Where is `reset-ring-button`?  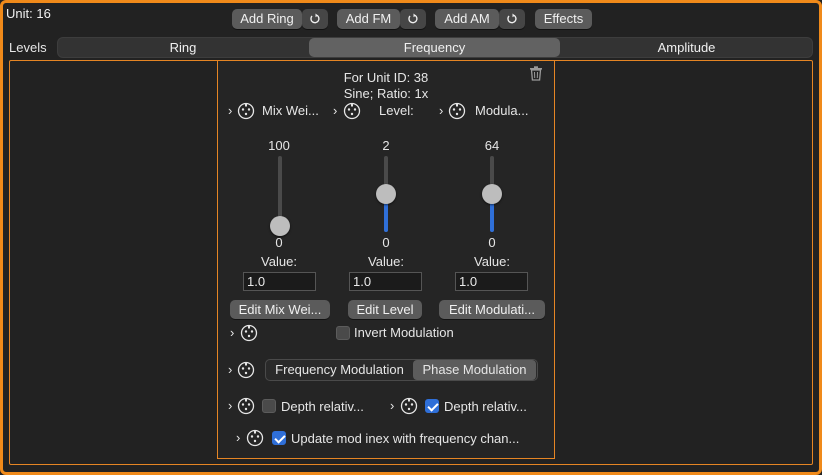
reset-ring-button is located at coordinates (315, 19).